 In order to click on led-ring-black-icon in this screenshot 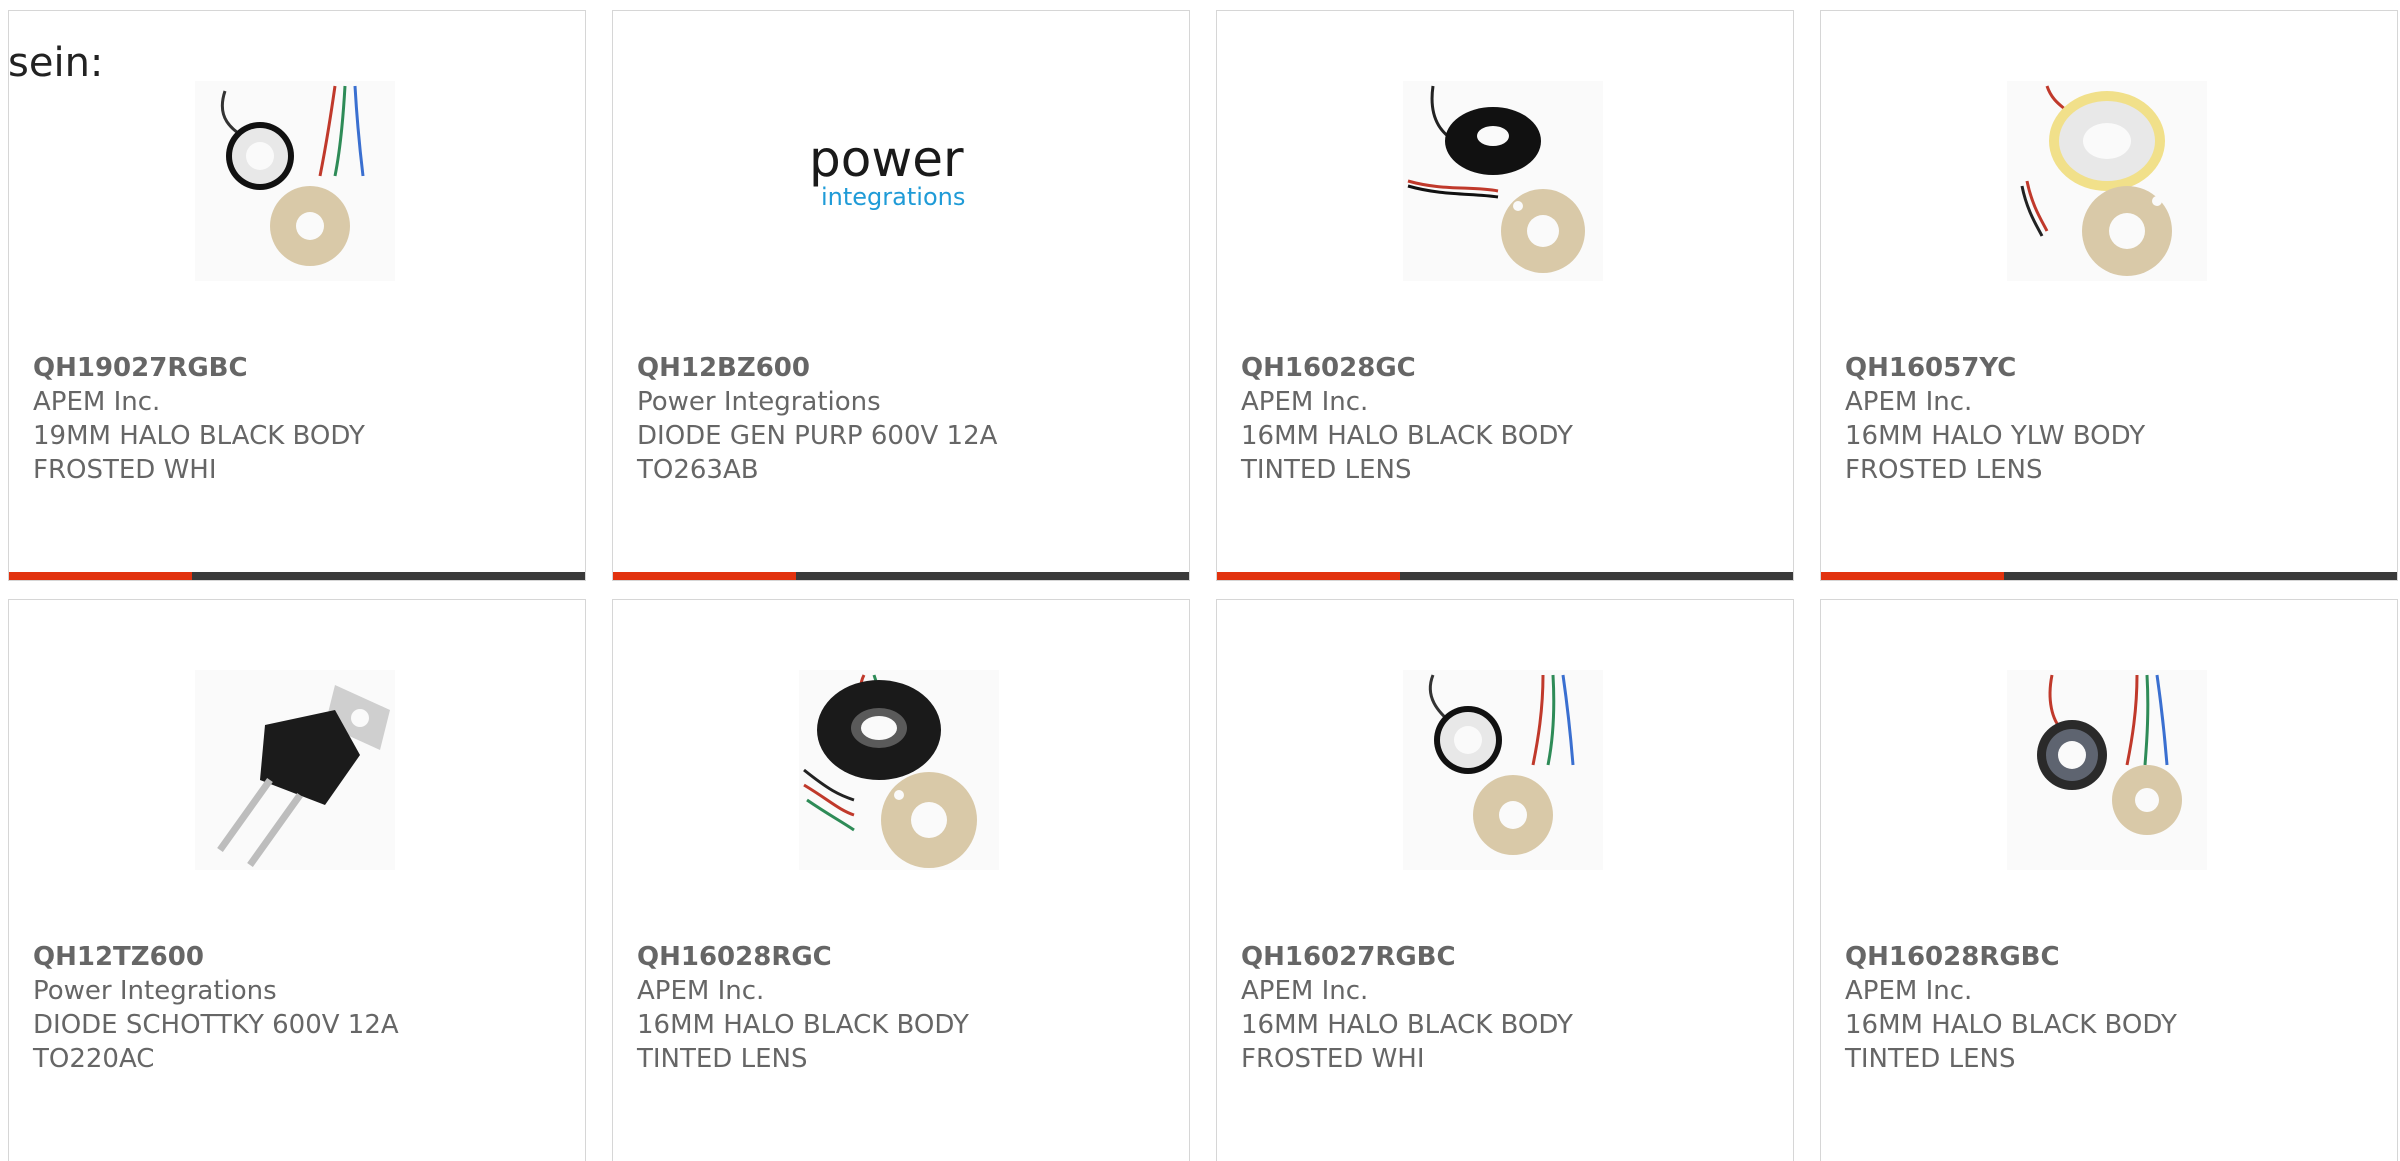, I will do `click(1503, 181)`.